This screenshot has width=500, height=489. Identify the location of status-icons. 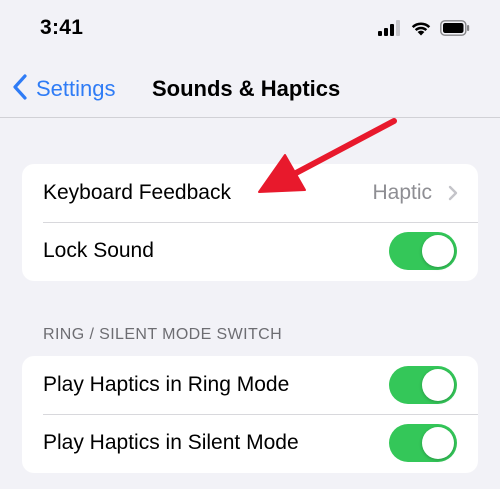
(424, 28).